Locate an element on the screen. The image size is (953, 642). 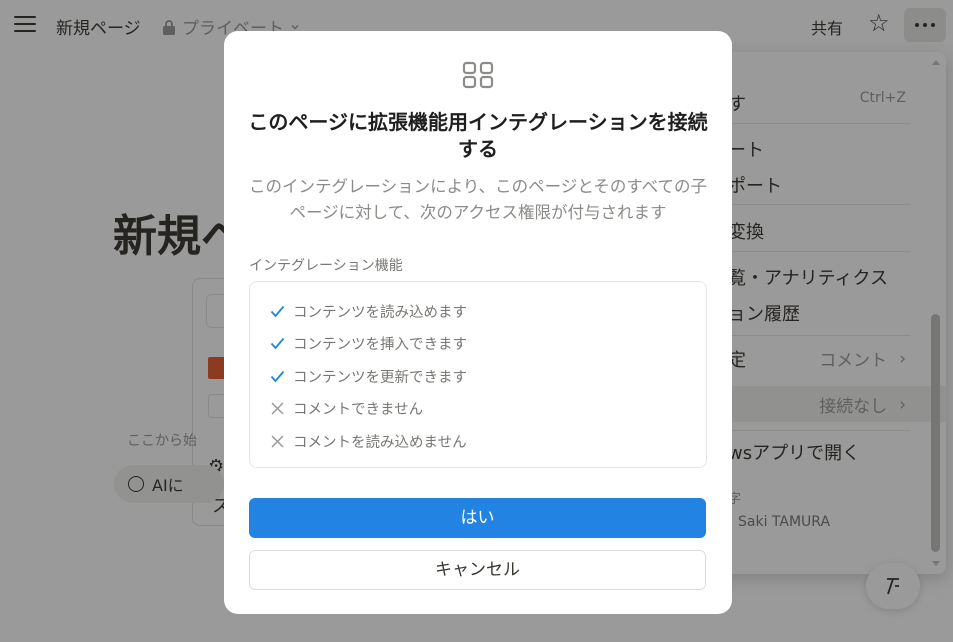
capabilities-label: インテグレーション機能 is located at coordinates (326, 266).